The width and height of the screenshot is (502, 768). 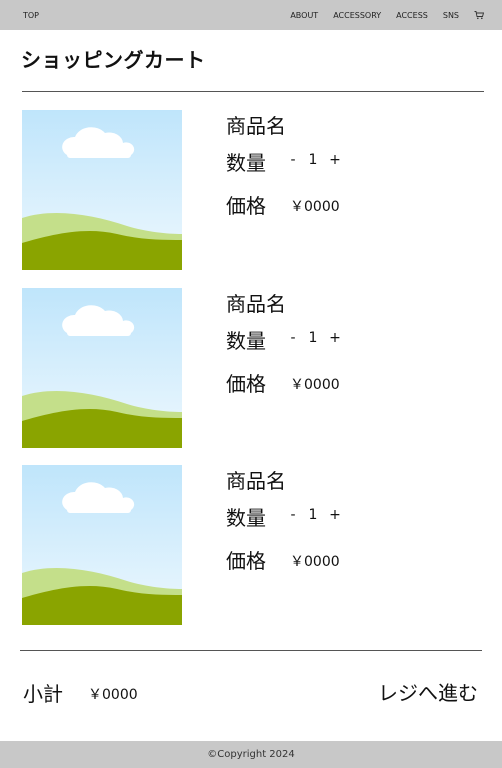 What do you see at coordinates (113, 60) in the screenshot?
I see `page-title: ショッピングカート` at bounding box center [113, 60].